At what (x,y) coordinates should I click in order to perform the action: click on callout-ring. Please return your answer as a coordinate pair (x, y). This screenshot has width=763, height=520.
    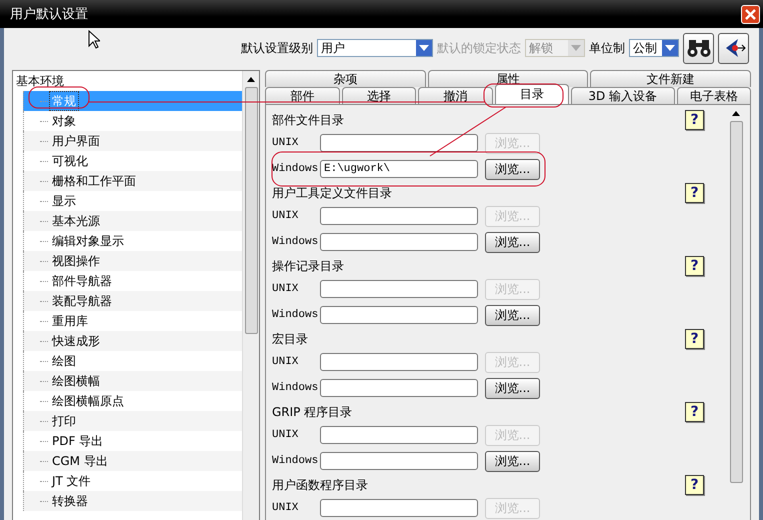
    Looking at the image, I should click on (59, 97).